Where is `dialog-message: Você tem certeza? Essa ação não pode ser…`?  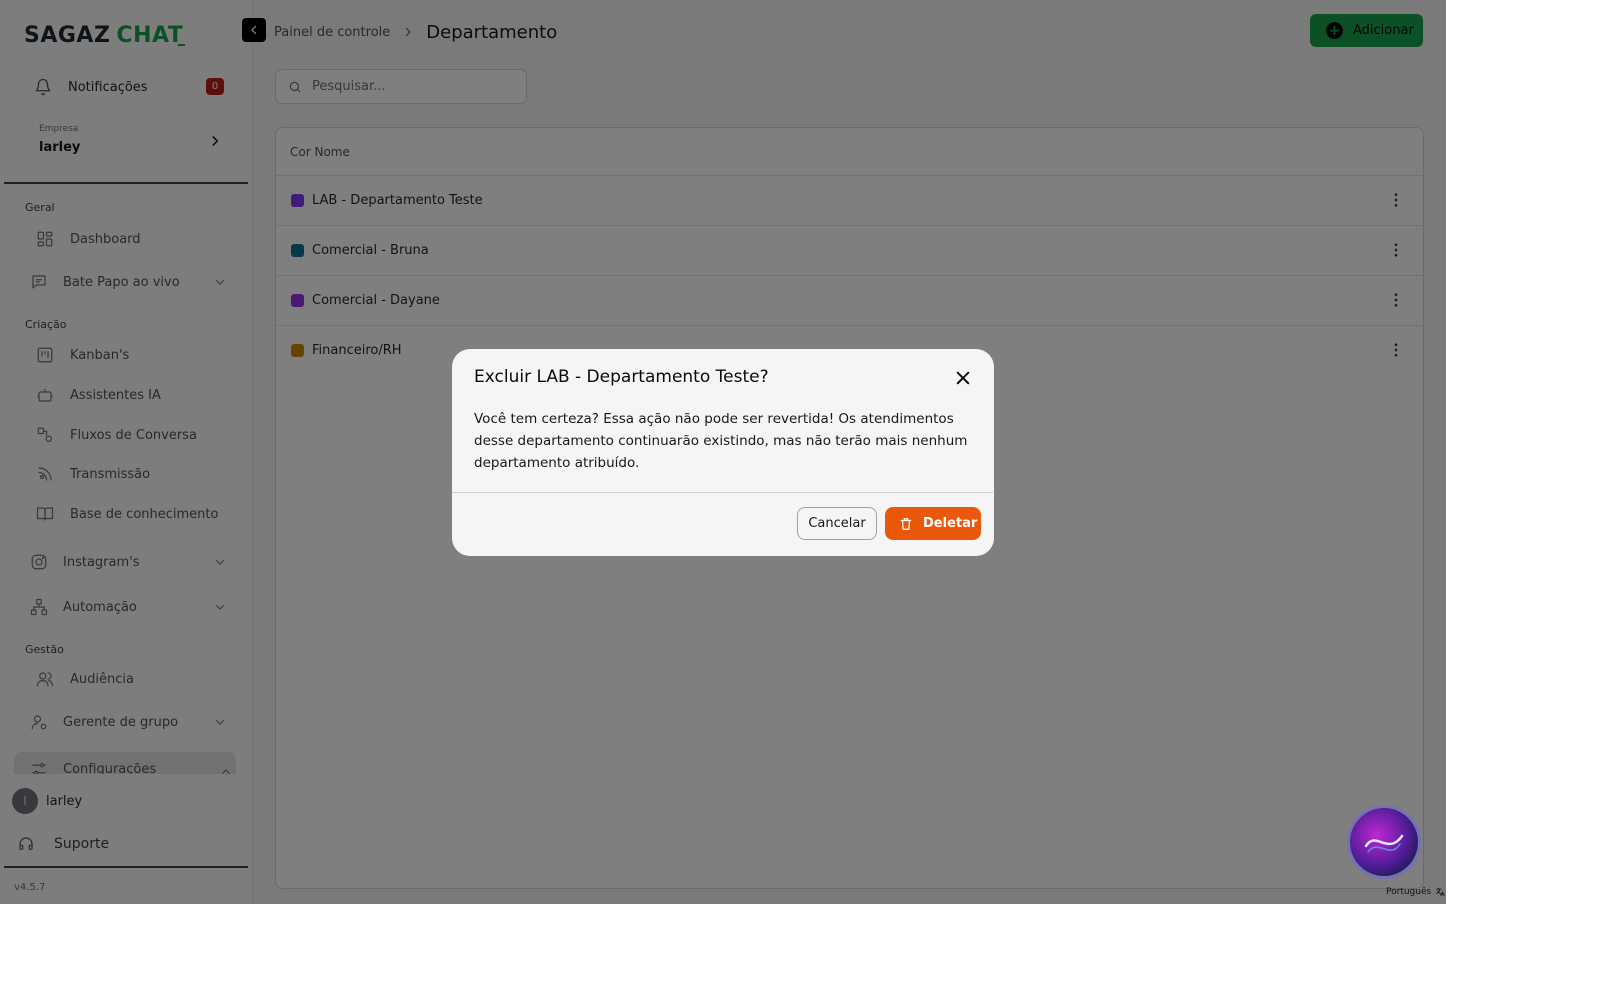 dialog-message: Você tem certeza? Essa ação não pode ser… is located at coordinates (721, 441).